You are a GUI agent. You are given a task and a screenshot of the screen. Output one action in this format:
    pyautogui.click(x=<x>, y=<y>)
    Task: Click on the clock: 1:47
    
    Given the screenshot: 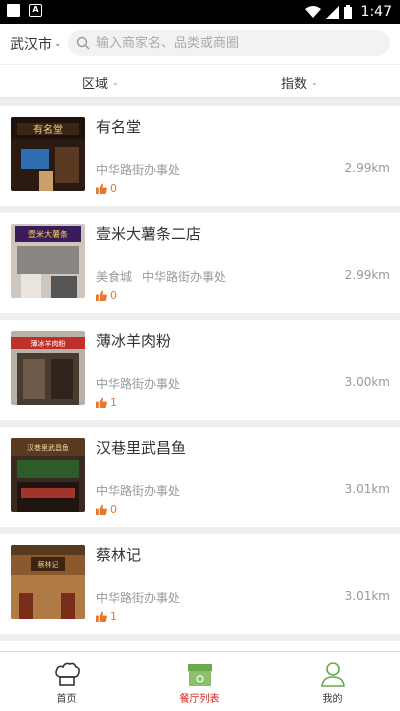 What is the action you would take?
    pyautogui.click(x=376, y=12)
    